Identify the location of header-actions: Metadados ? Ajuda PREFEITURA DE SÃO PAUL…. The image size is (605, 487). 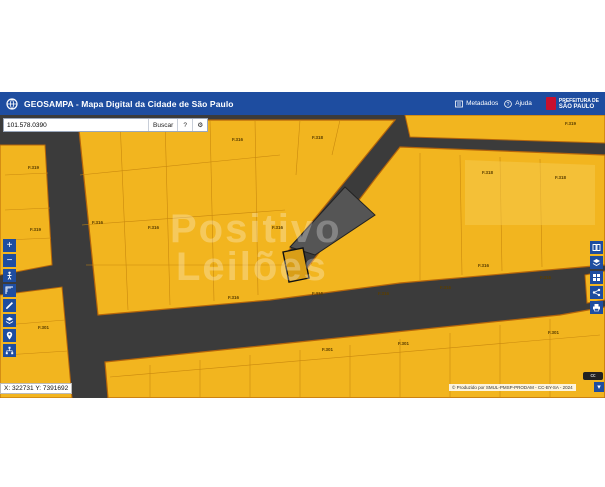
(527, 103).